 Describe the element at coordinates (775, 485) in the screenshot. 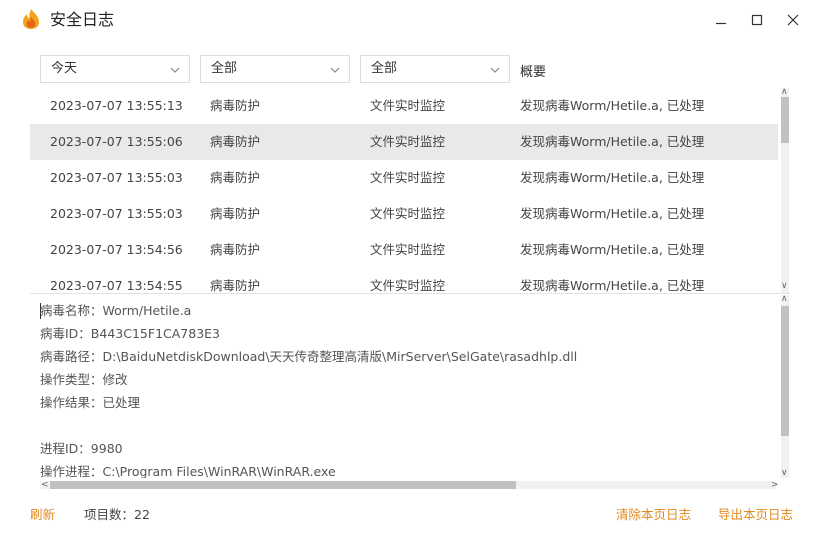

I see `scroll-right-icon: >` at that location.